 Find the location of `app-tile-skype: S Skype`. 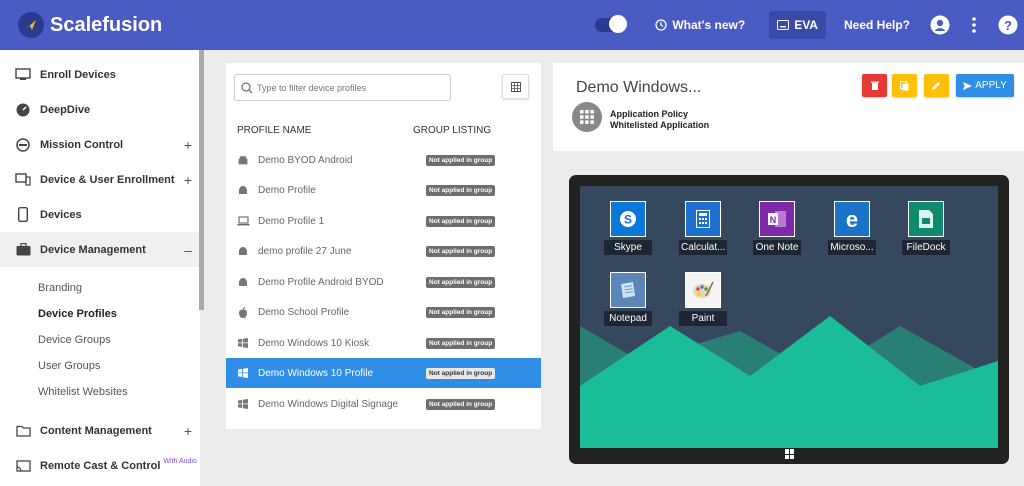

app-tile-skype: S Skype is located at coordinates (628, 228).